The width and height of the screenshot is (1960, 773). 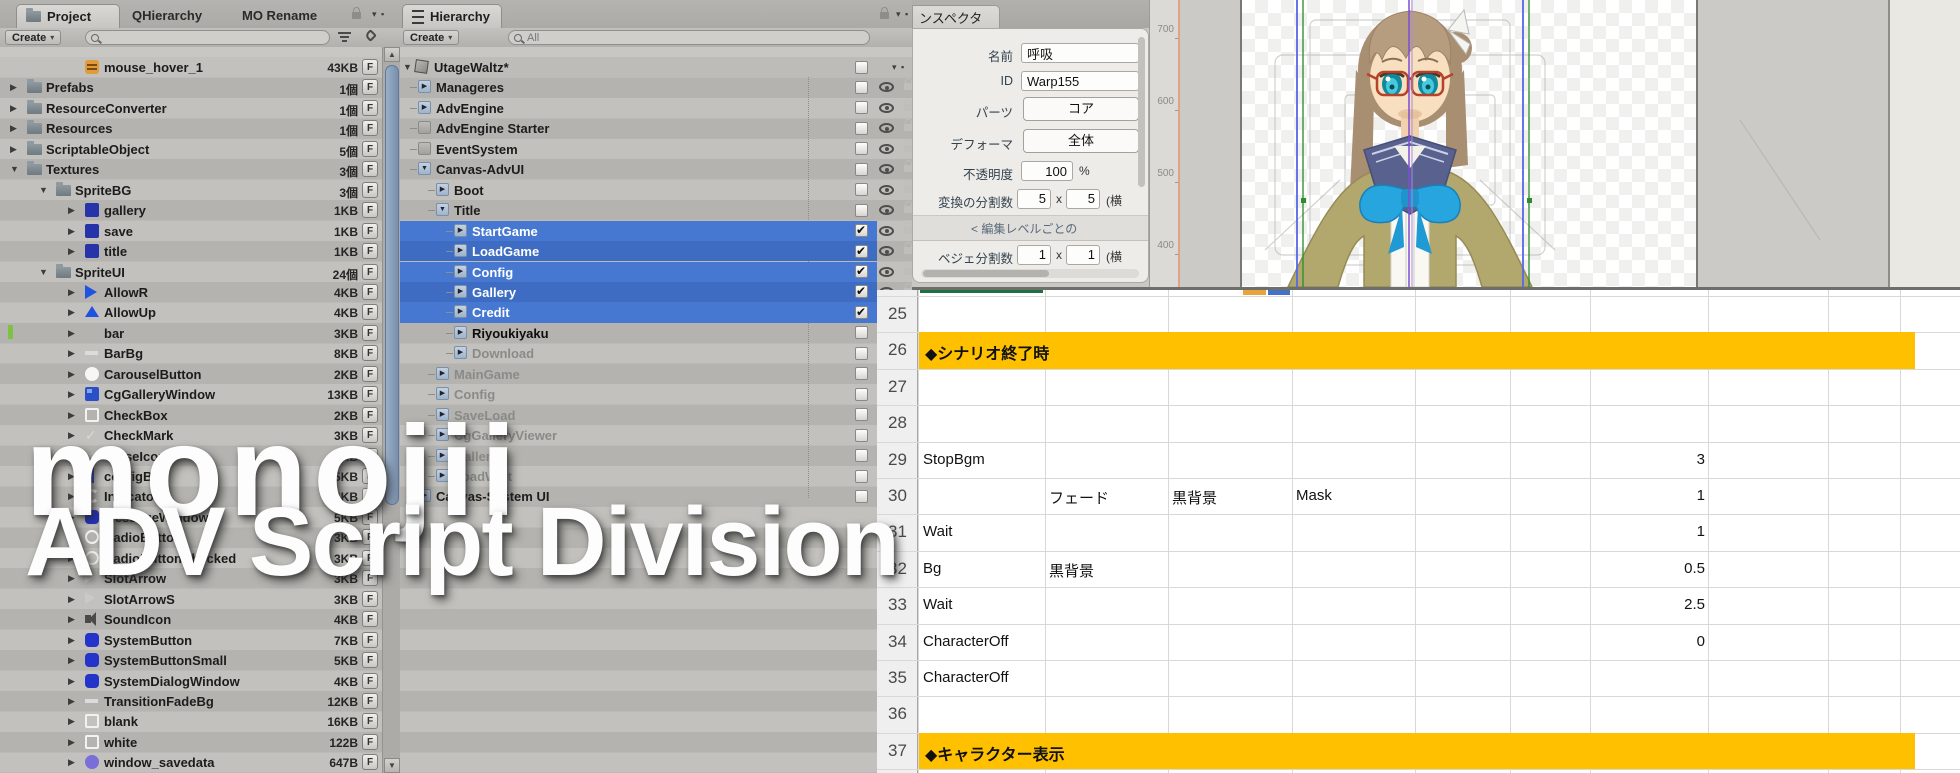 I want to click on panel-menu-icon: ▾ ▪, so click(x=898, y=67).